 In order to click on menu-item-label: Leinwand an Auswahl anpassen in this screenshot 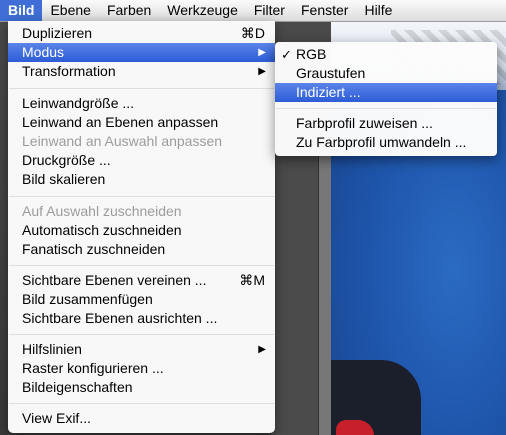, I will do `click(122, 141)`.